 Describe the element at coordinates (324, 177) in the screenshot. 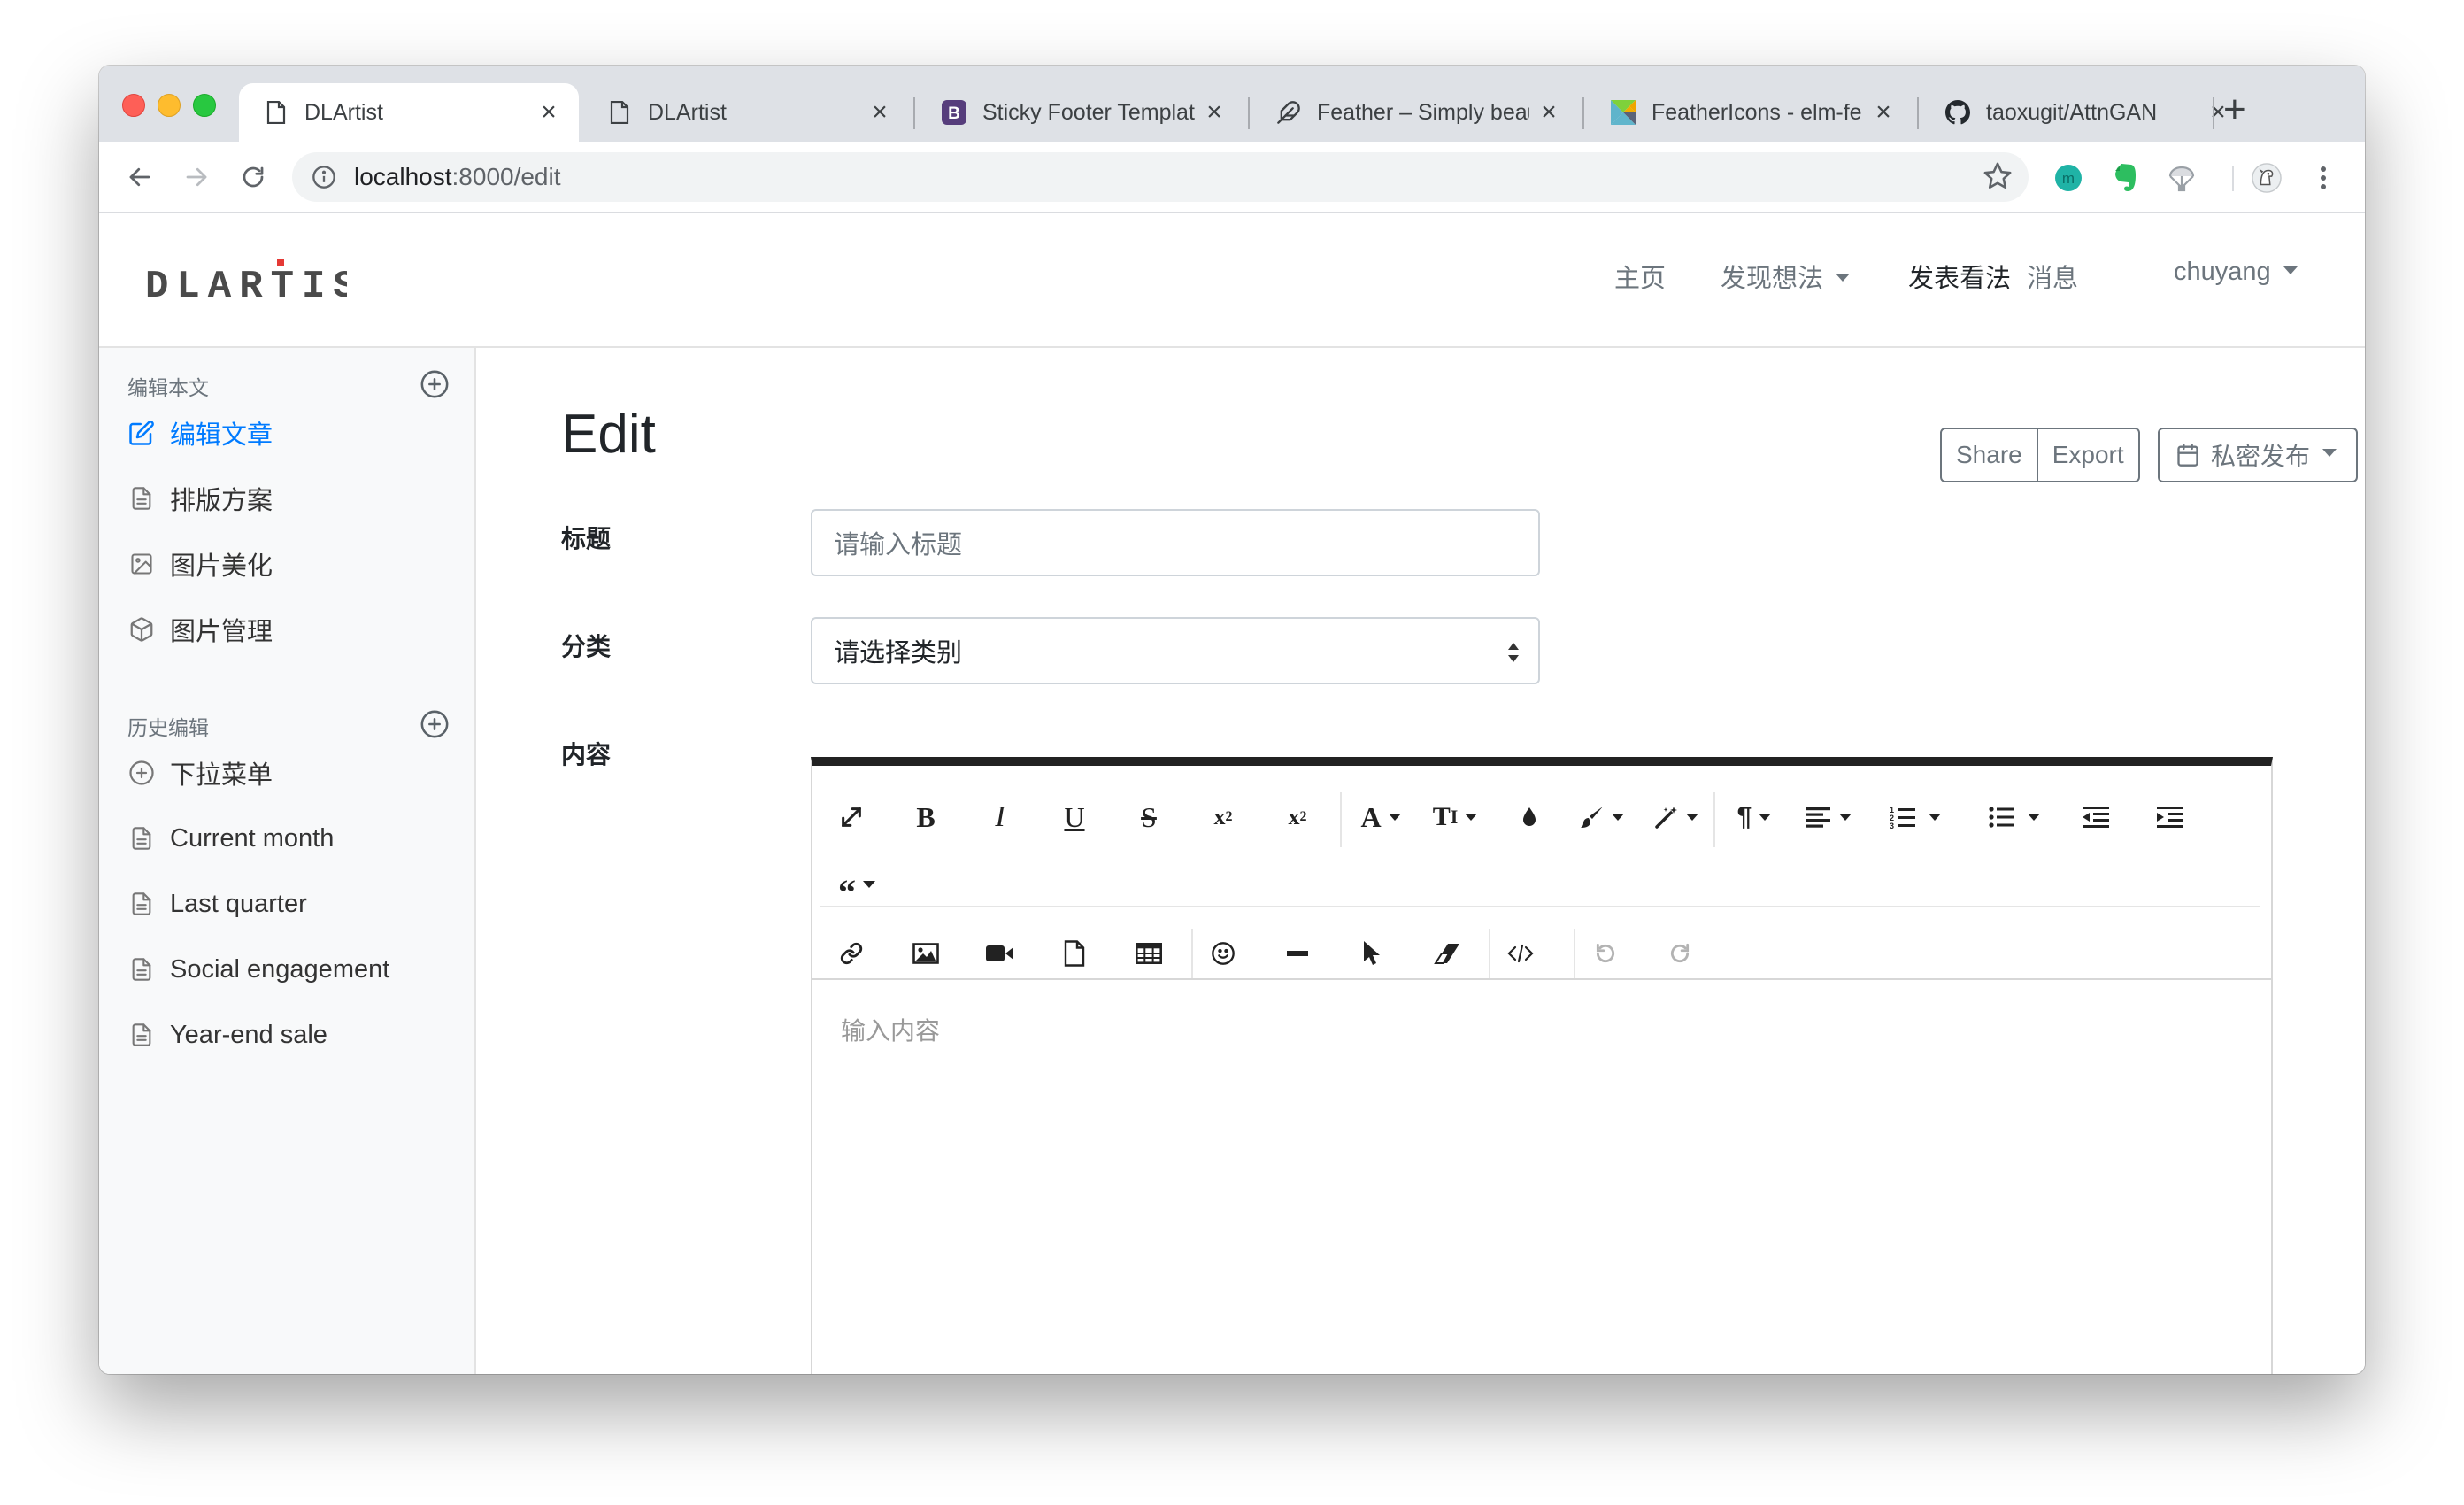

I see `info-icon` at that location.